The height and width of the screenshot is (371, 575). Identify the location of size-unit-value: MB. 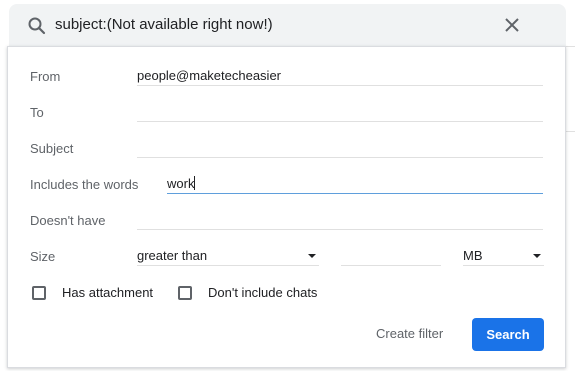
(473, 255).